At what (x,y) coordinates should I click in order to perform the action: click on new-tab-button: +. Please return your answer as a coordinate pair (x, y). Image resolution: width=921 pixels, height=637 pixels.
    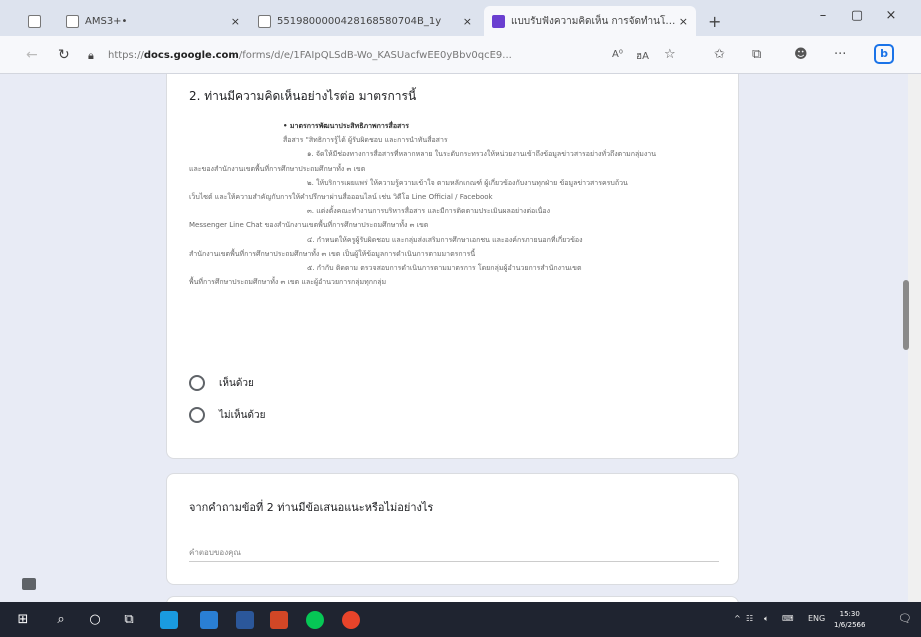
    Looking at the image, I should click on (715, 21).